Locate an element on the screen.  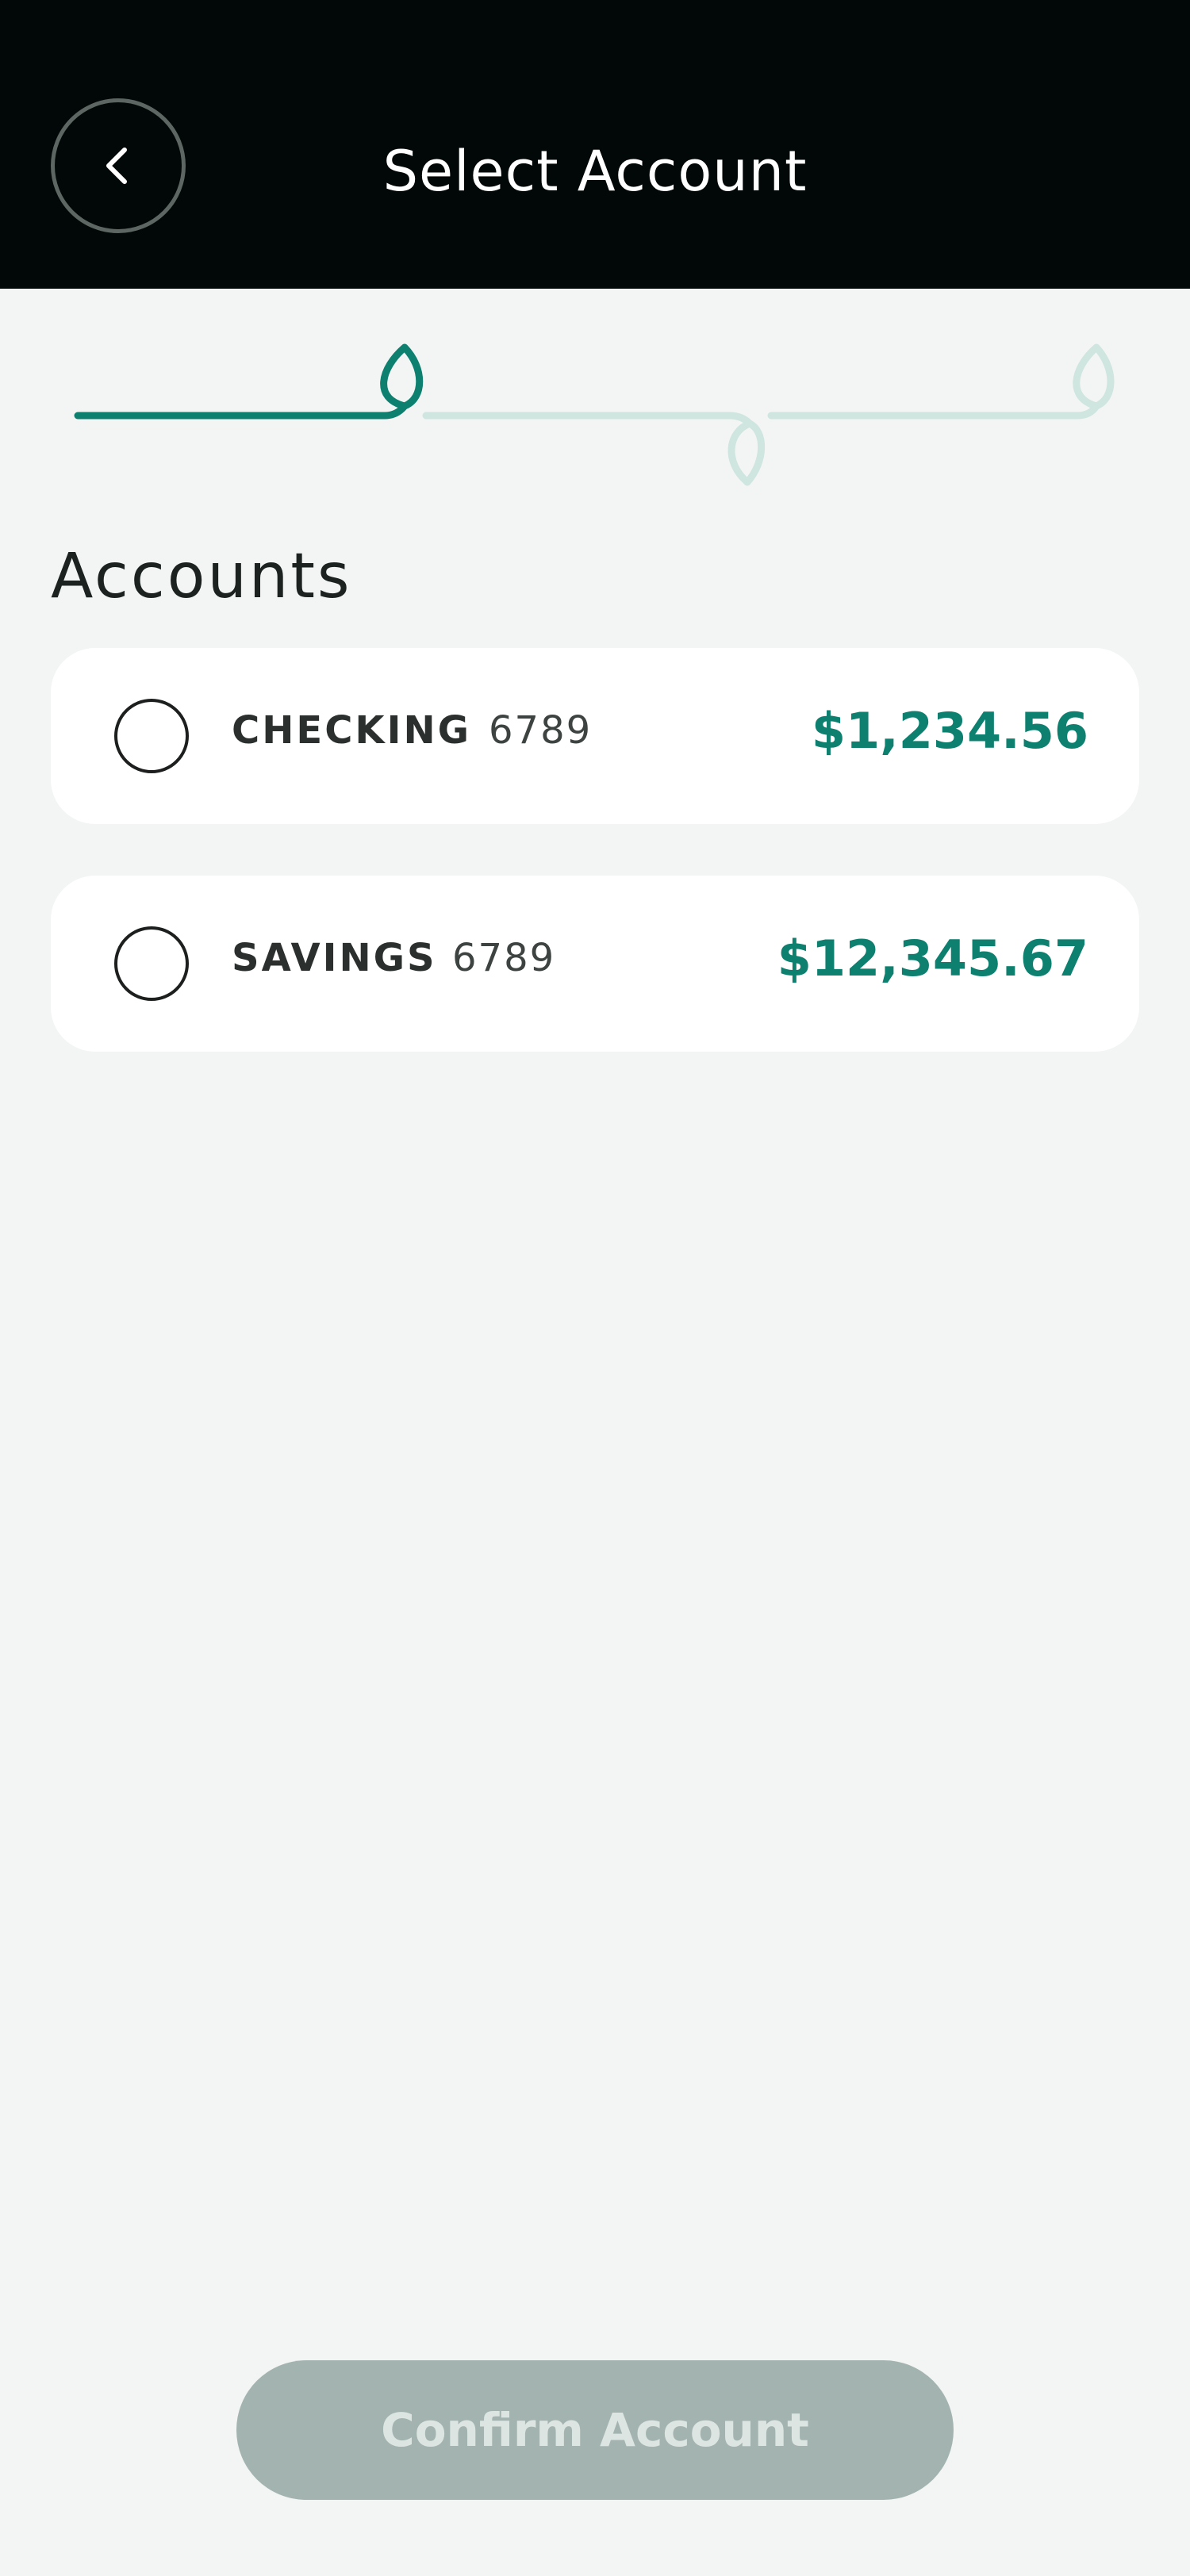
account-option-checking: CHECKING 6789 $1,234.56 is located at coordinates (595, 736).